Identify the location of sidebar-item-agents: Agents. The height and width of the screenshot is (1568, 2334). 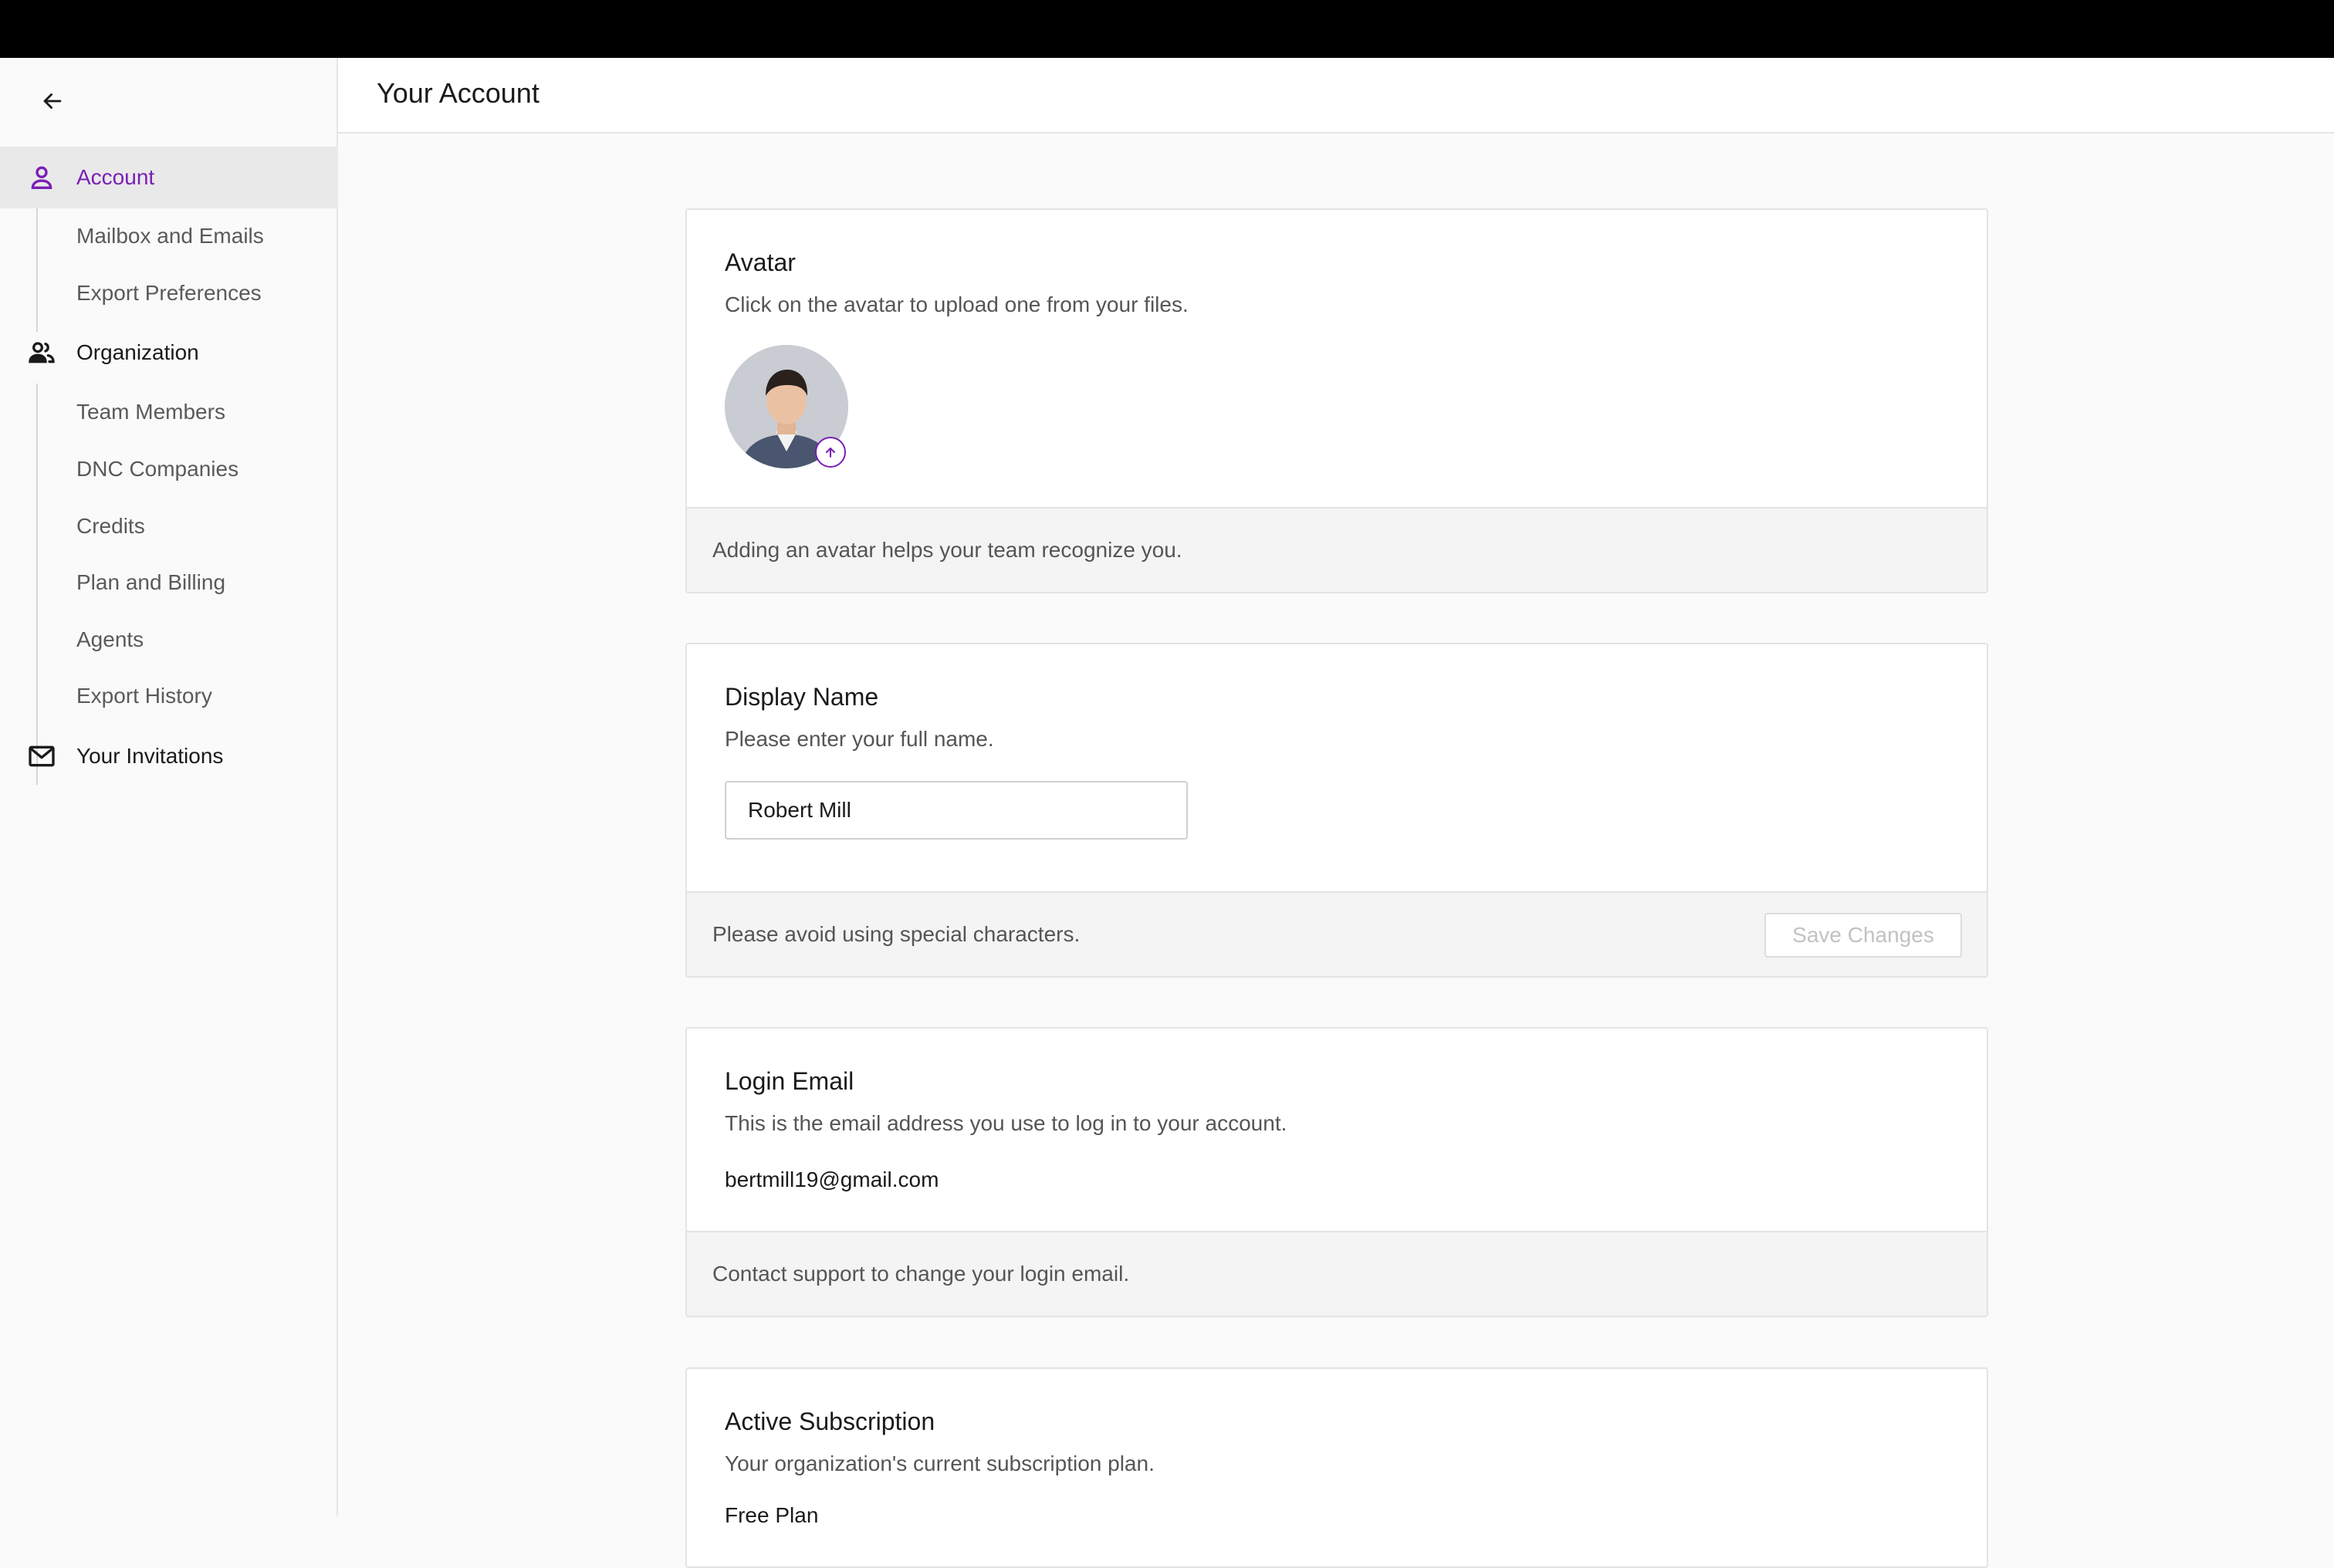
(169, 640).